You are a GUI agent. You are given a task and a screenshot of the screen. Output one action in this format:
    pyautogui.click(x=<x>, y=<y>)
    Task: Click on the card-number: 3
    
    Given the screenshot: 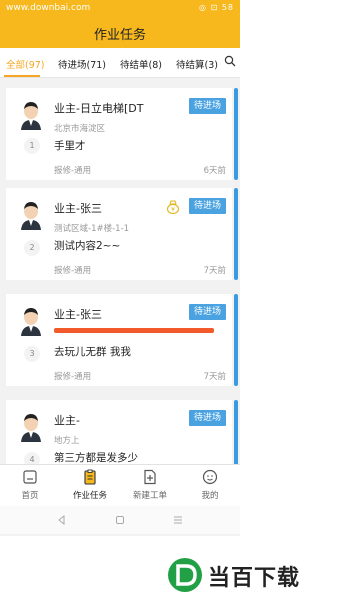 What is the action you would take?
    pyautogui.click(x=32, y=354)
    